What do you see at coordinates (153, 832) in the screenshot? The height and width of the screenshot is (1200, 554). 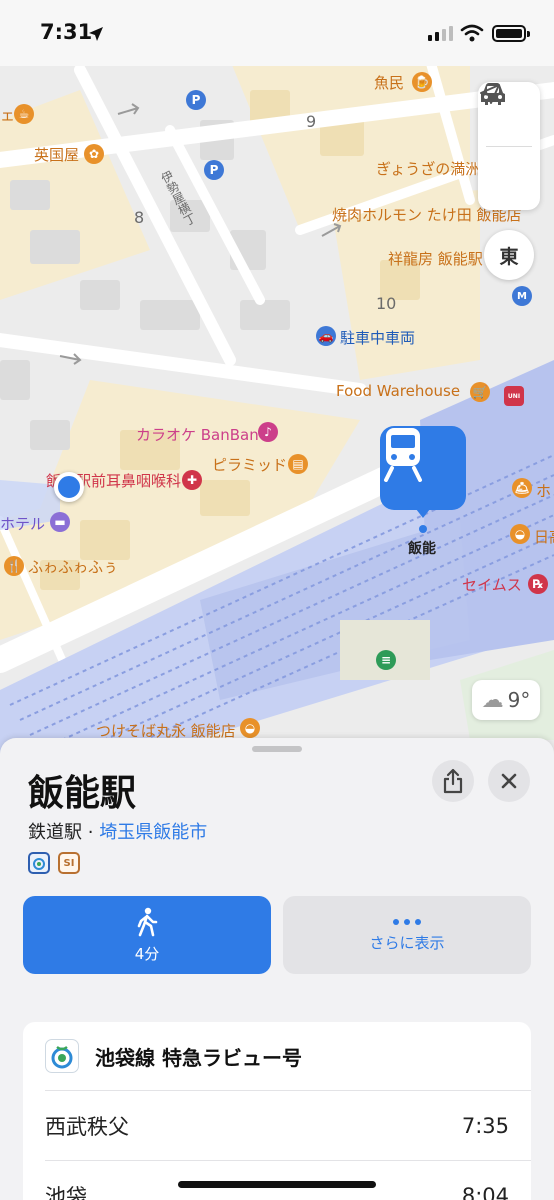 I see `location-link: 埼玉県飯能市` at bounding box center [153, 832].